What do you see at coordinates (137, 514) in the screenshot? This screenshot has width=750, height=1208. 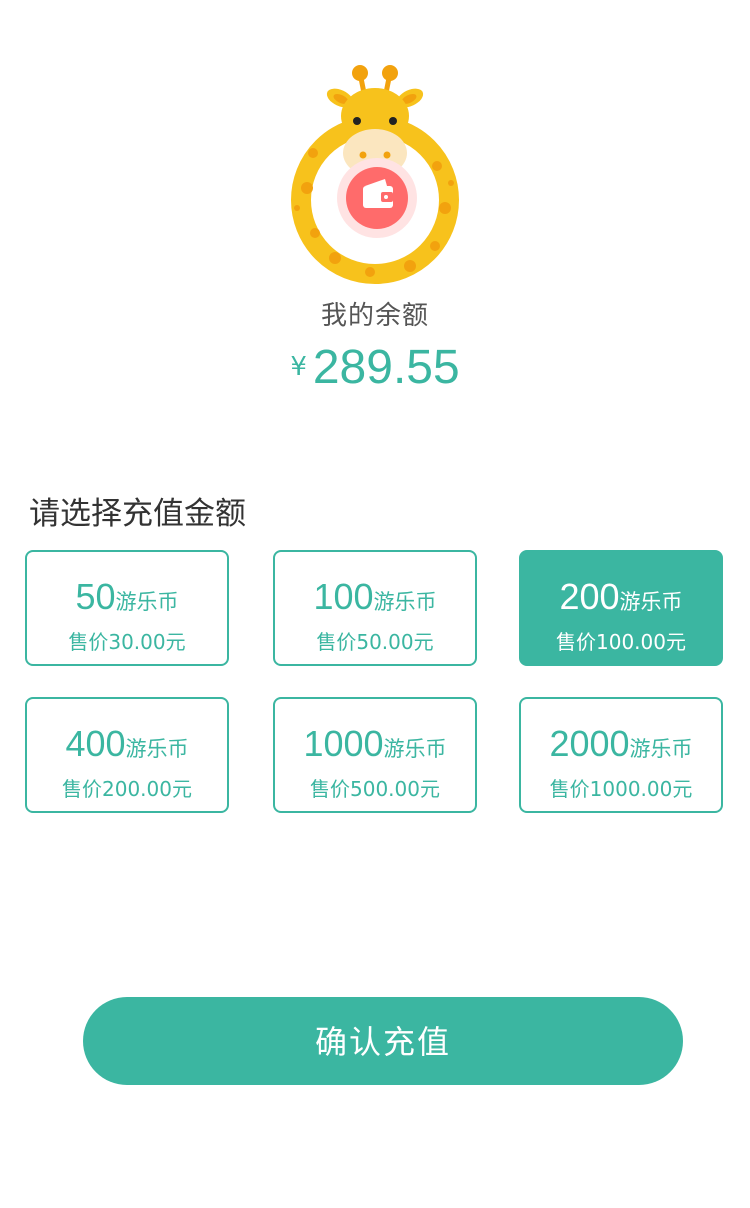 I see `section-title: 请选择充值金额` at bounding box center [137, 514].